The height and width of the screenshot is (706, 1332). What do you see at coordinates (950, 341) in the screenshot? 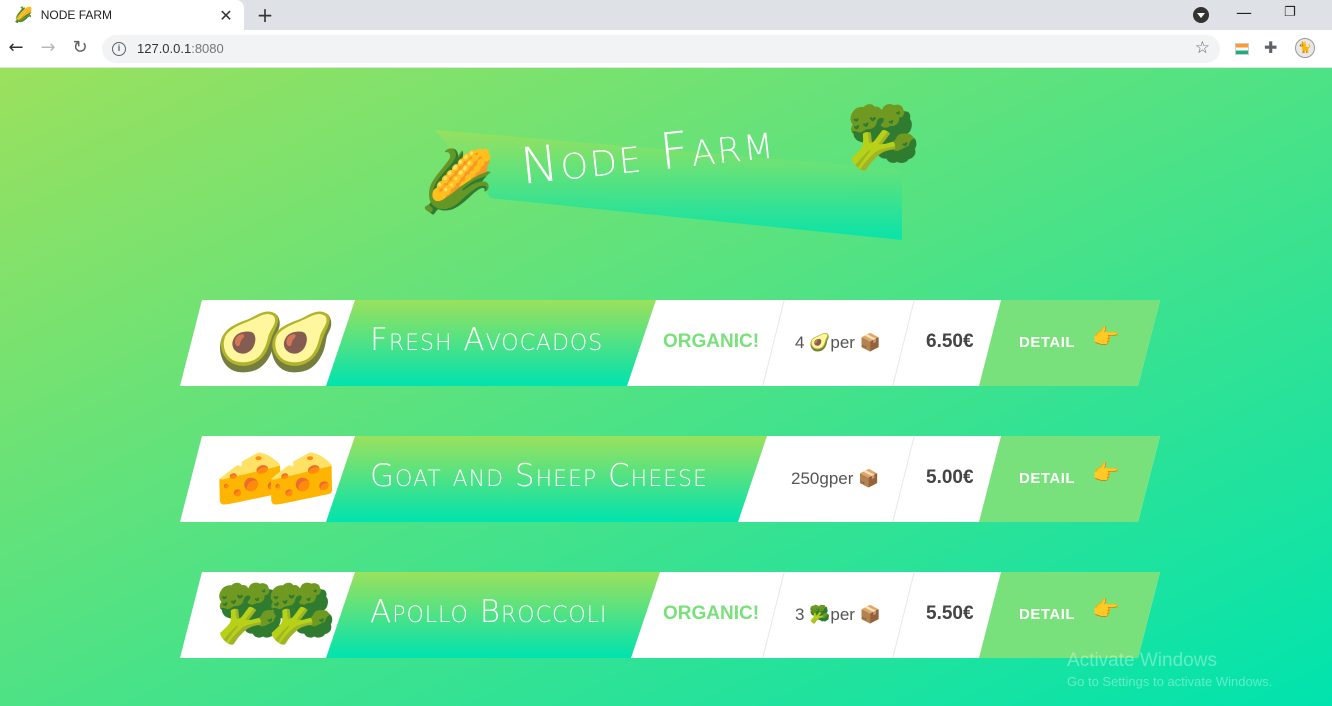
I see `product-price: 6.50€` at bounding box center [950, 341].